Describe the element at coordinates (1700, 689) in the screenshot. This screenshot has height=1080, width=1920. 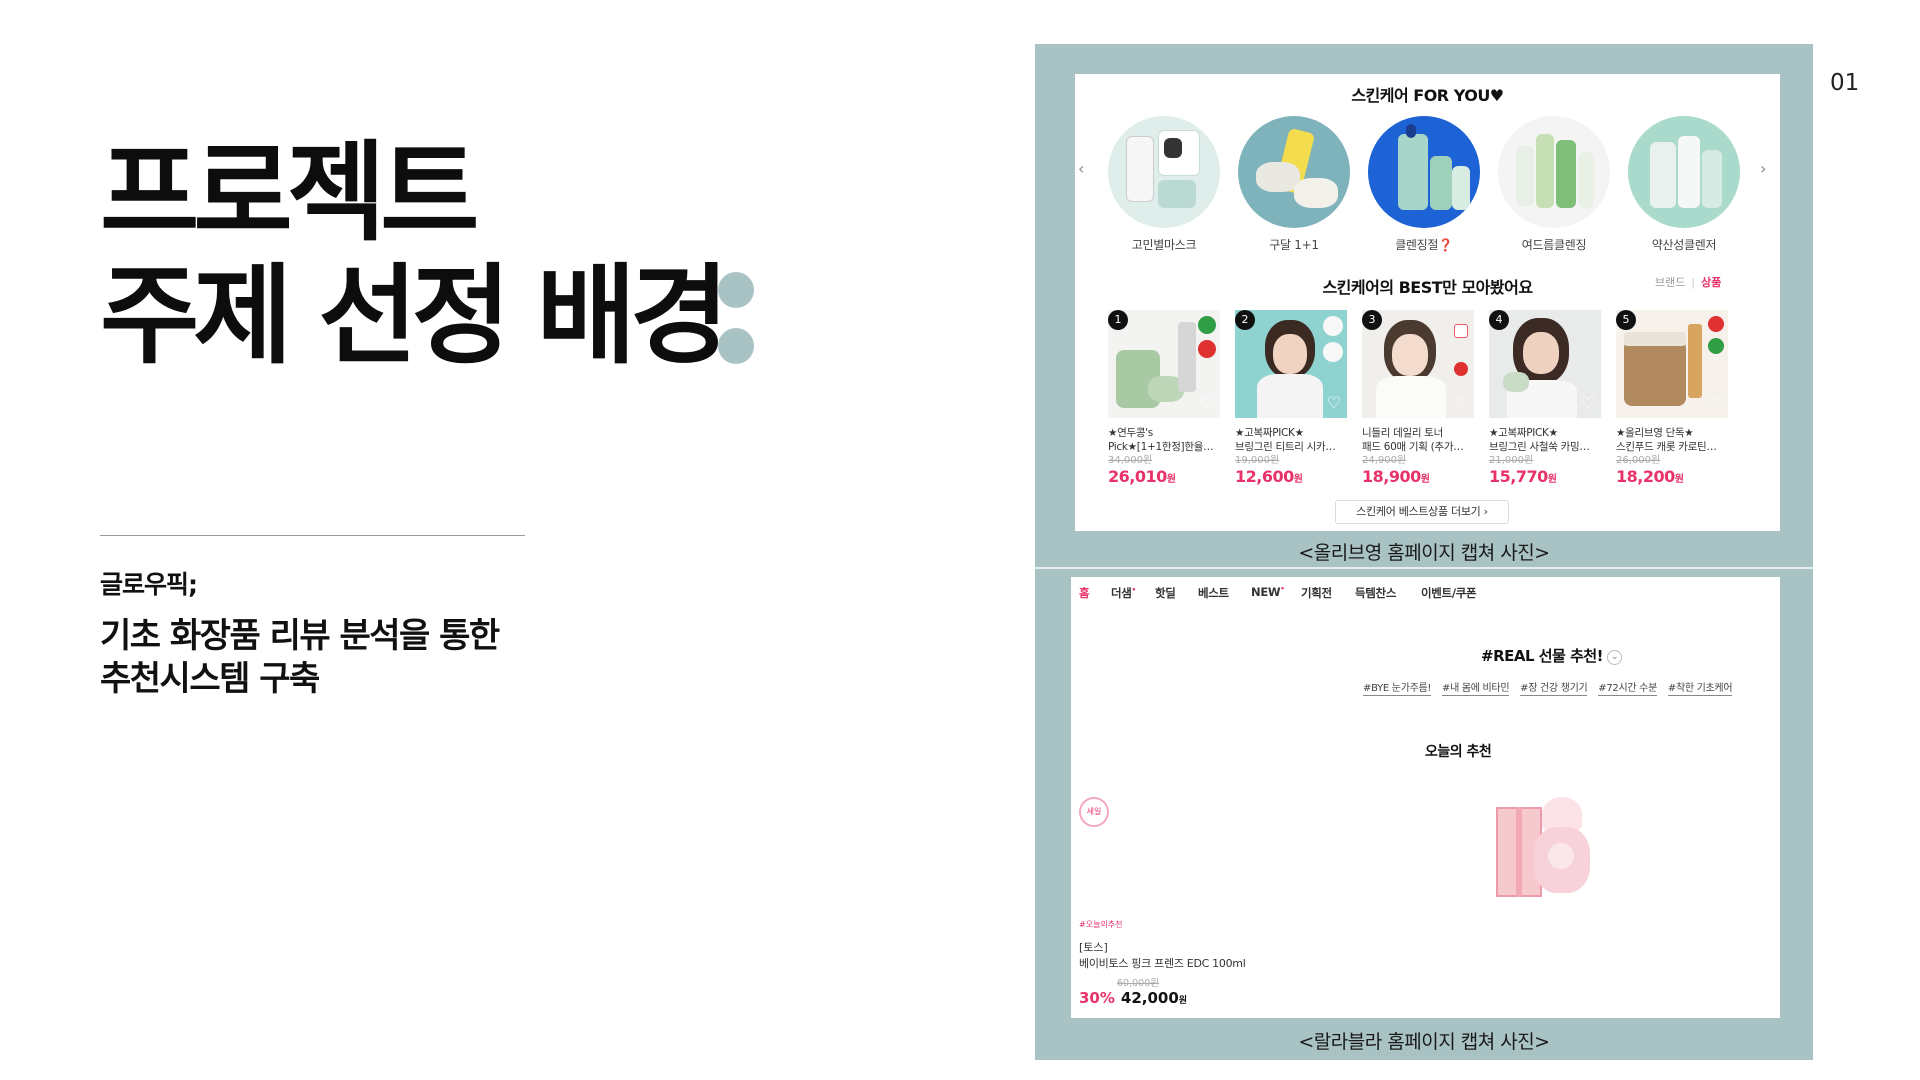
I see `hashtag: #착한 기초케어` at that location.